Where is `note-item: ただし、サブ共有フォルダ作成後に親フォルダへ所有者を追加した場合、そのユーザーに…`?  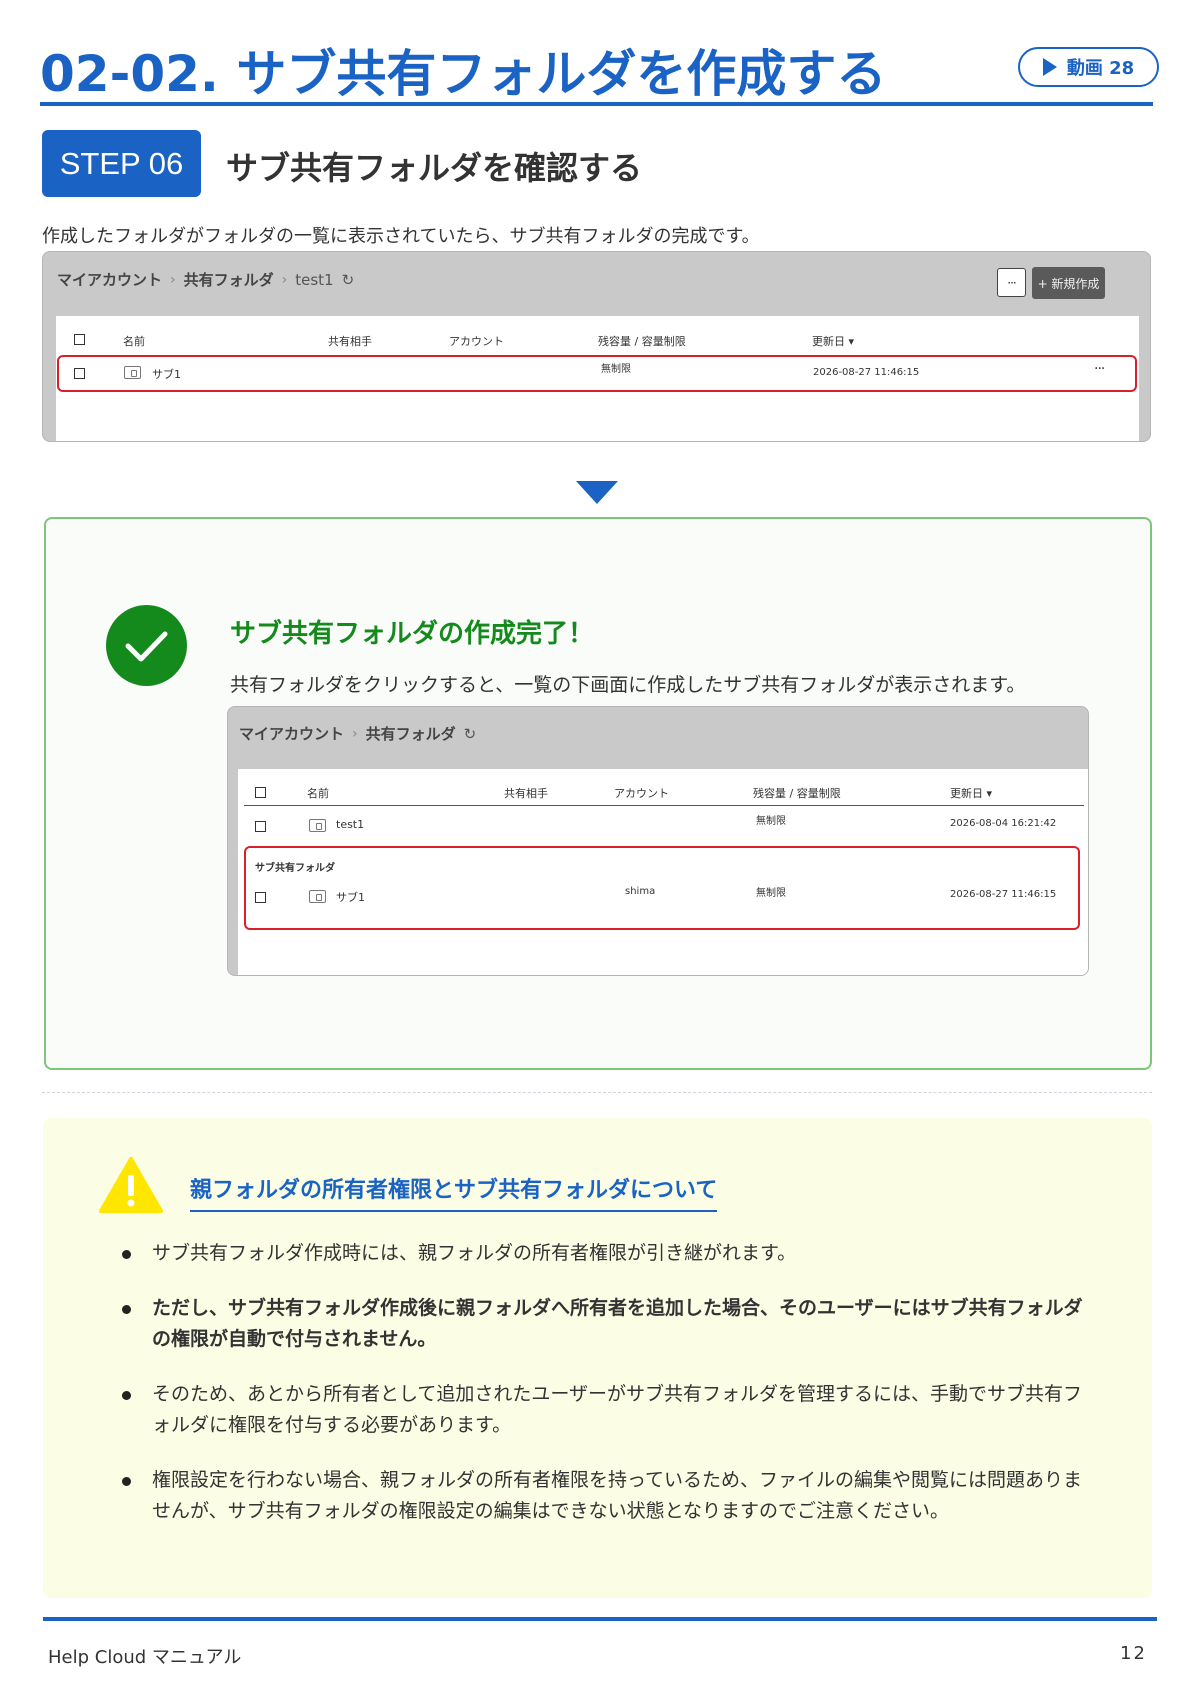
note-item: ただし、サブ共有フォルダ作成後に親フォルダへ所有者を追加した場合、そのユーザーに… is located at coordinates (608, 1324).